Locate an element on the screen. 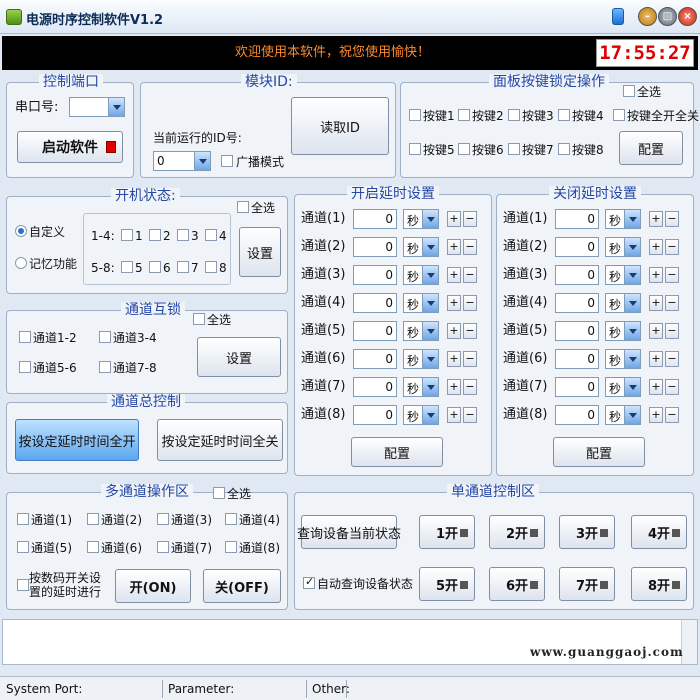  open-delay-ch4-unit-select: 秒 is located at coordinates (421, 303).